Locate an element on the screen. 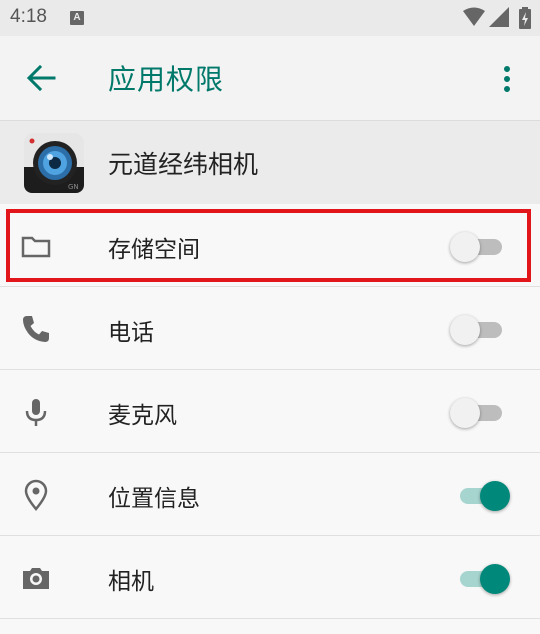  microphone-icon is located at coordinates (36, 412).